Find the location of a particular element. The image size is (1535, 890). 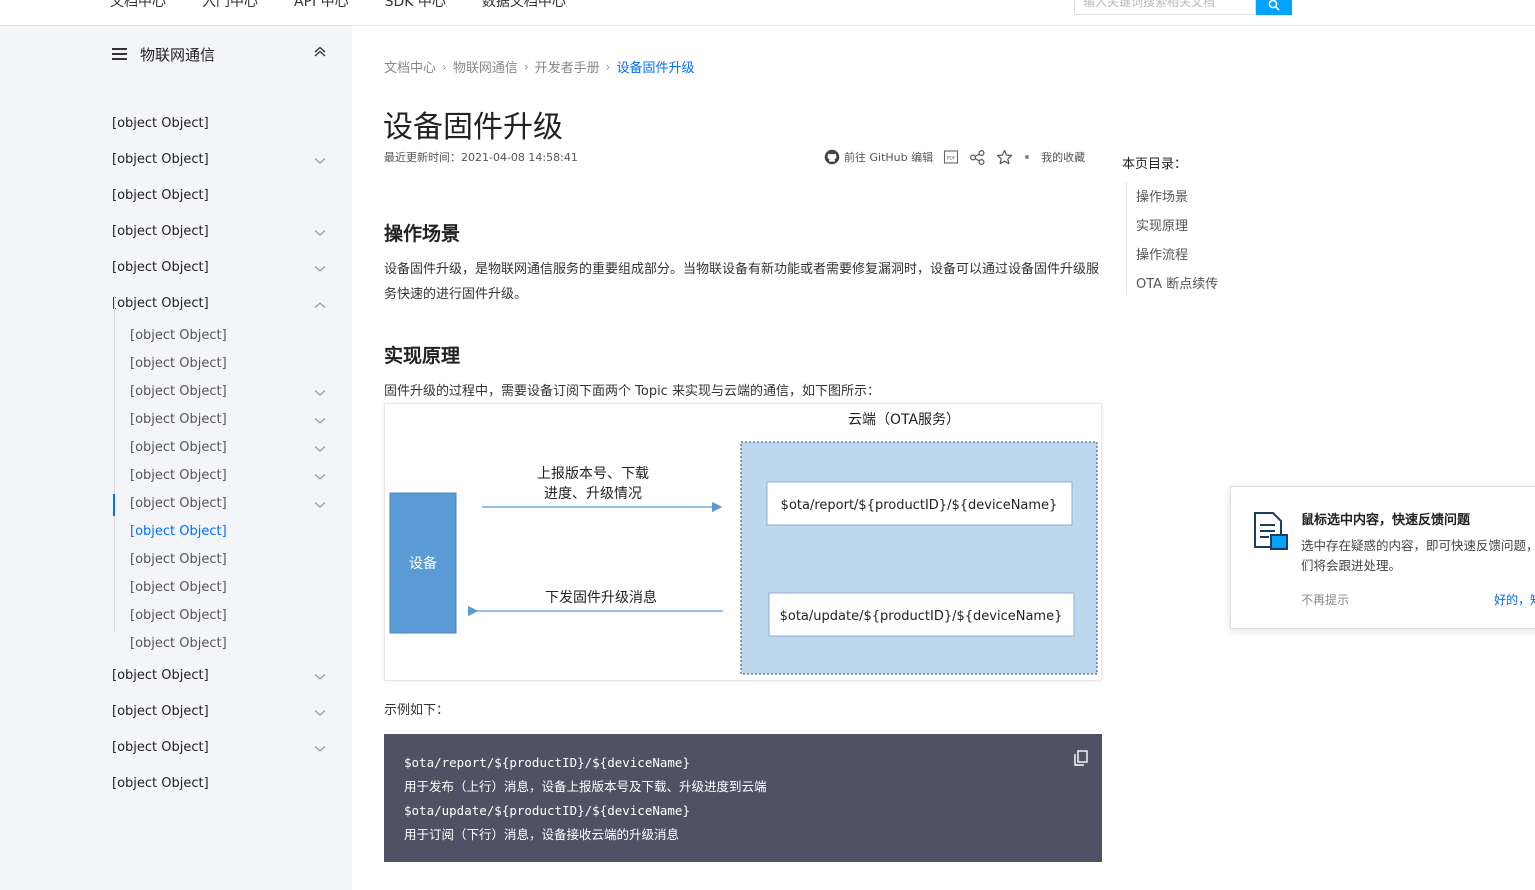

feedback-doc-icon is located at coordinates (1271, 531).